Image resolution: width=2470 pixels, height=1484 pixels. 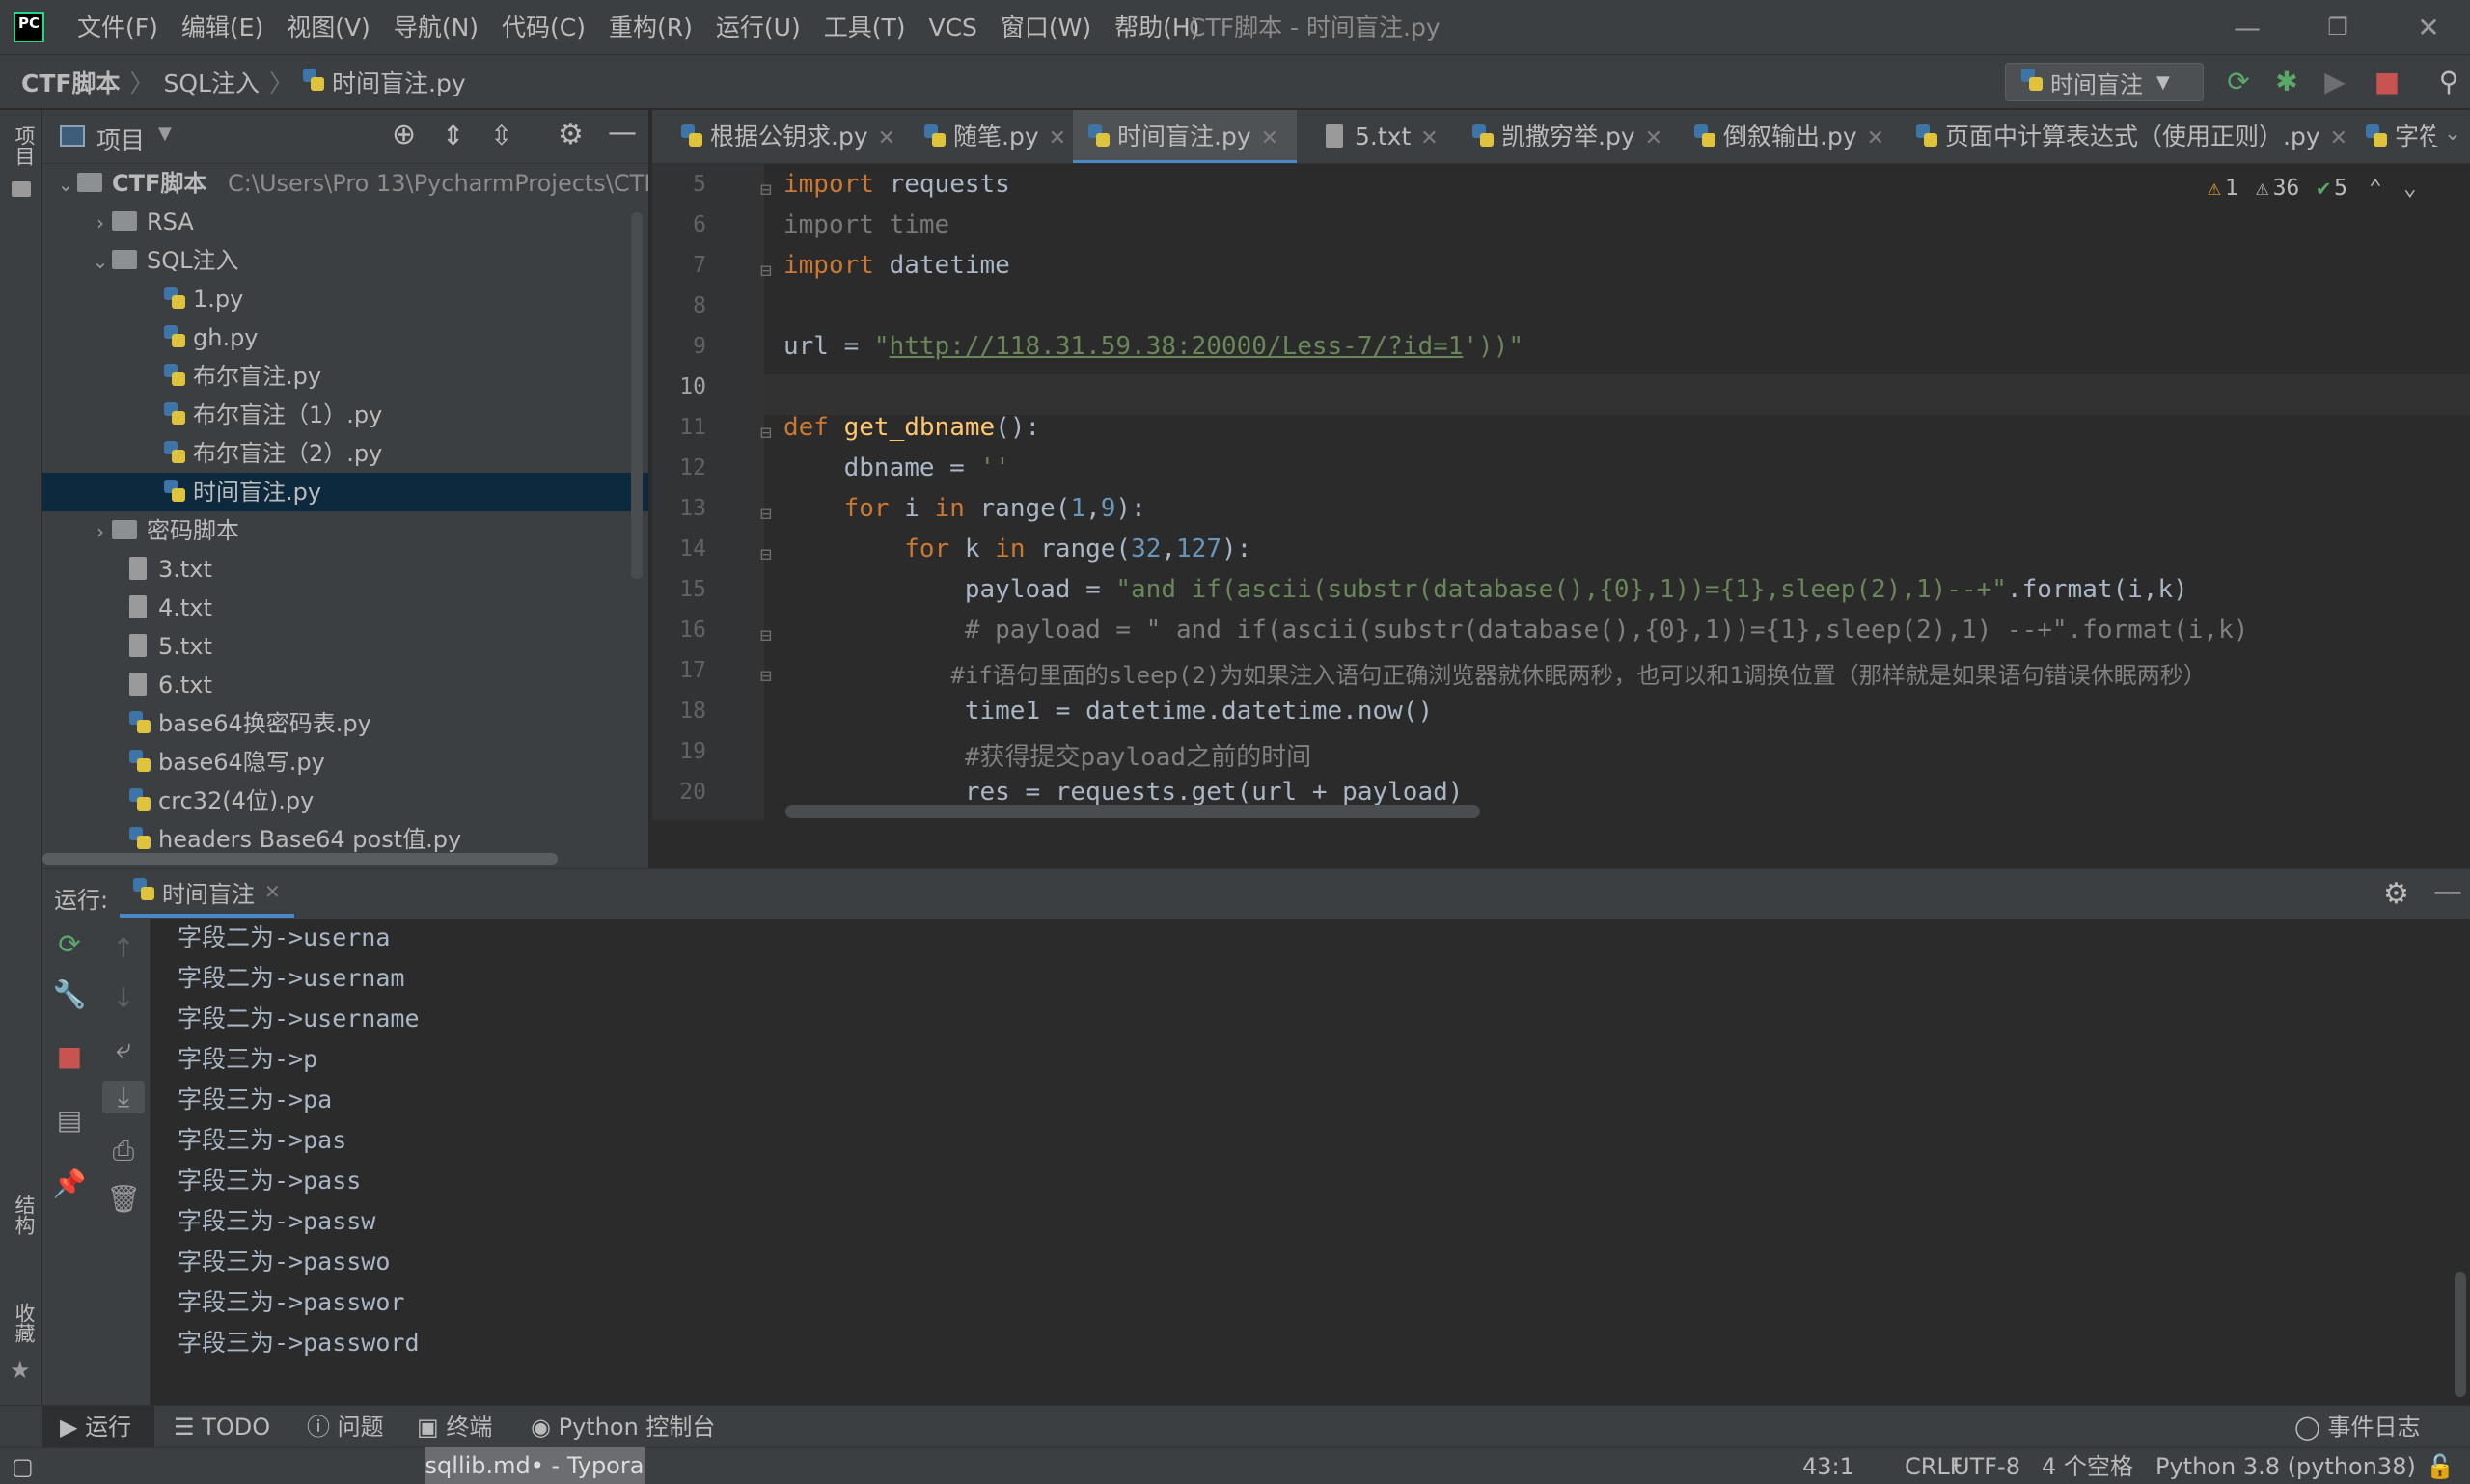 What do you see at coordinates (780, 136) in the screenshot?
I see `tab-file: 根据公钥求.py ✕` at bounding box center [780, 136].